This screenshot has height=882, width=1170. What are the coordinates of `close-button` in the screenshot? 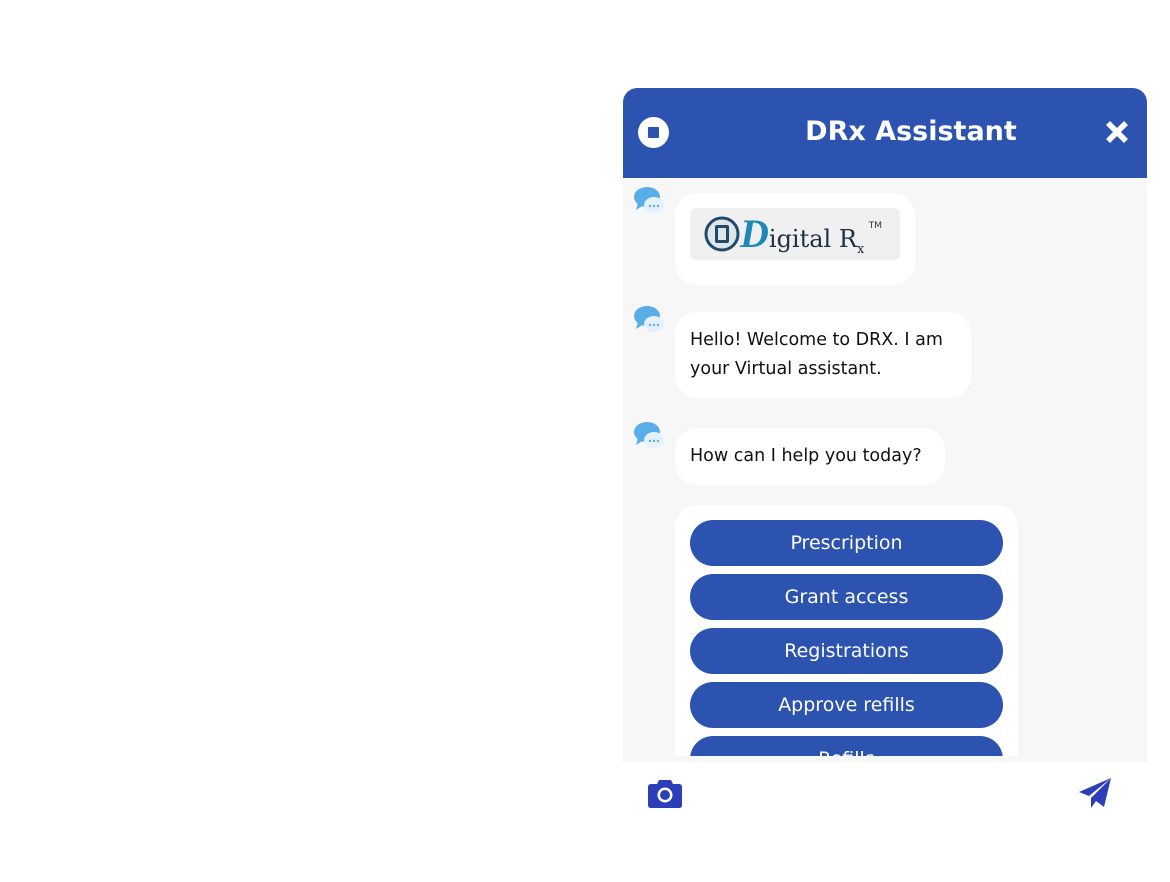 It's located at (1117, 132).